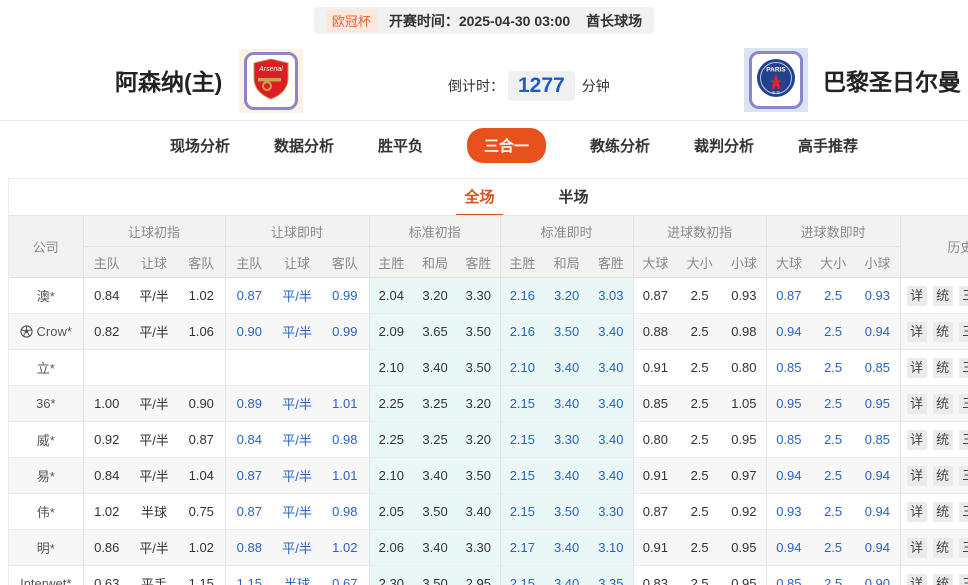 The height and width of the screenshot is (585, 968). Describe the element at coordinates (249, 547) in the screenshot. I see `odds-cell: 0.88` at that location.